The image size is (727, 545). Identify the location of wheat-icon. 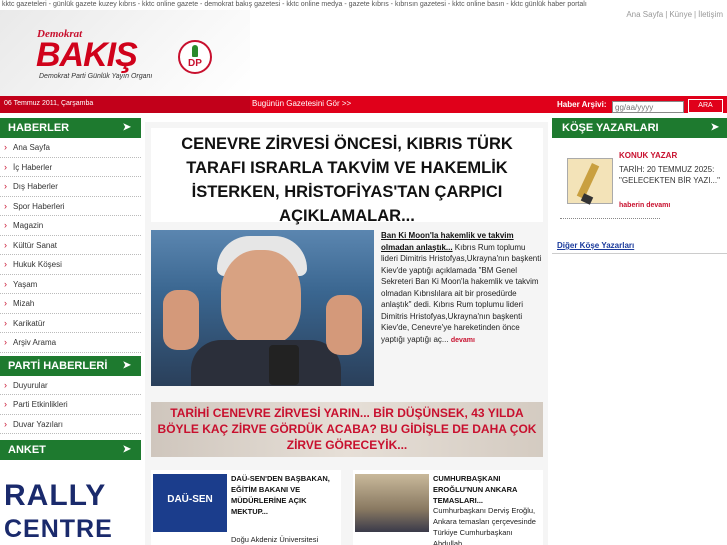
(195, 51).